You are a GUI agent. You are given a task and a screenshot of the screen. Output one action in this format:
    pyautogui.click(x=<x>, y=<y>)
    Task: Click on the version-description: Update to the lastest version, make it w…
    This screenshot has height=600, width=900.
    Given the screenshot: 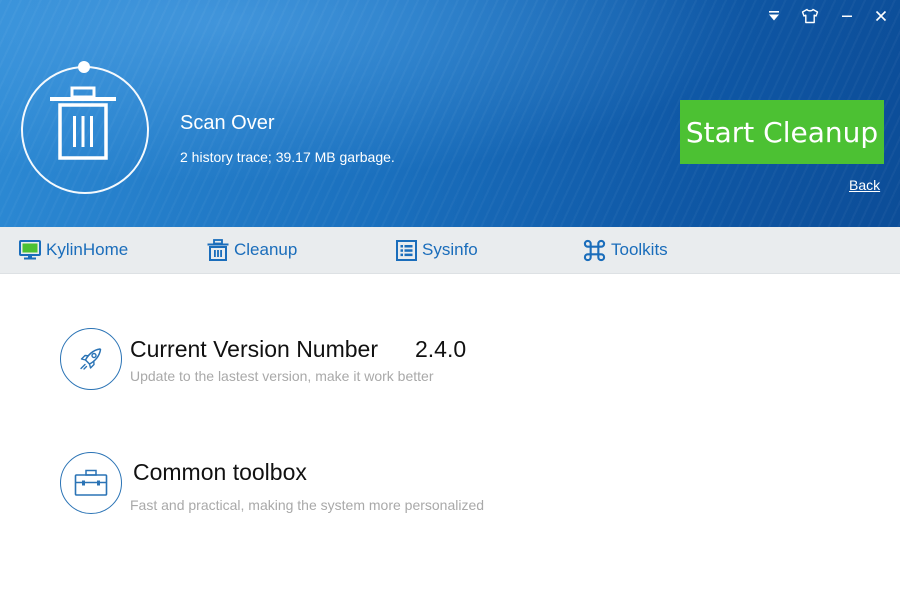 What is the action you would take?
    pyautogui.click(x=282, y=376)
    